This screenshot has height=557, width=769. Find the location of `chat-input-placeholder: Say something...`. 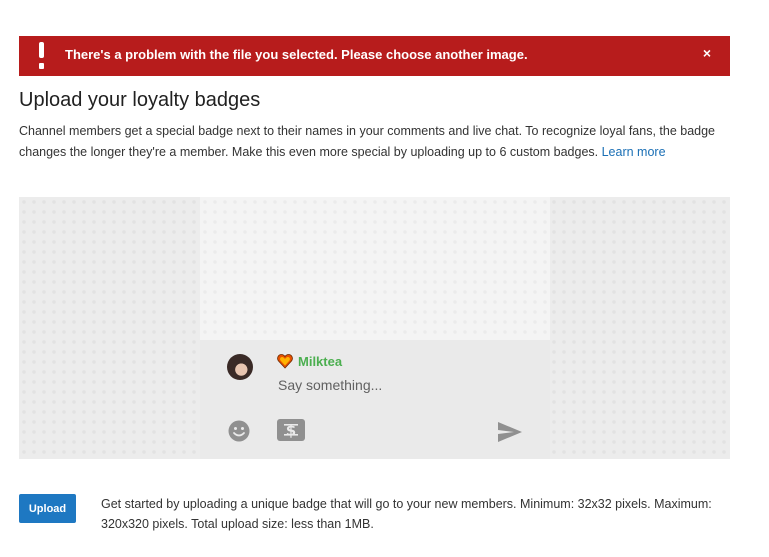

chat-input-placeholder: Say something... is located at coordinates (330, 385).